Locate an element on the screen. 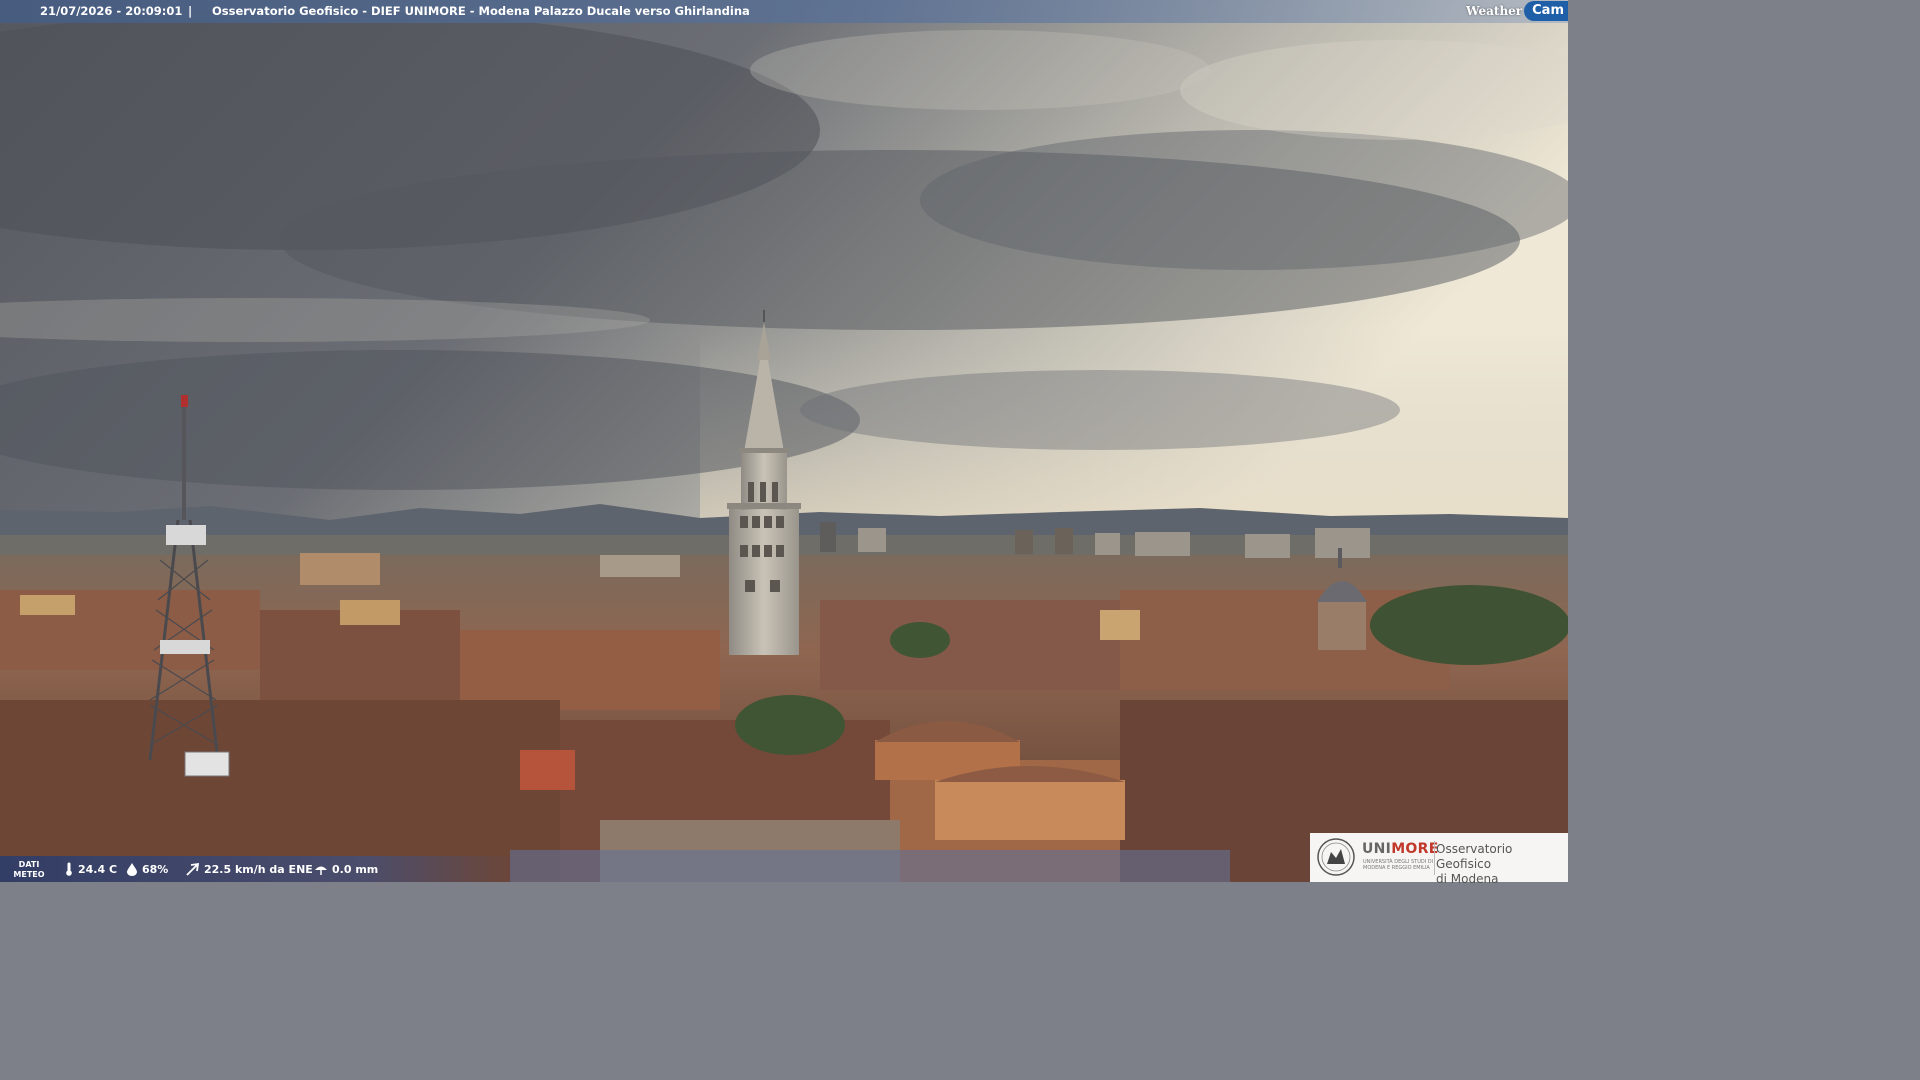  dati-meteo-line1: DATI is located at coordinates (29, 864).